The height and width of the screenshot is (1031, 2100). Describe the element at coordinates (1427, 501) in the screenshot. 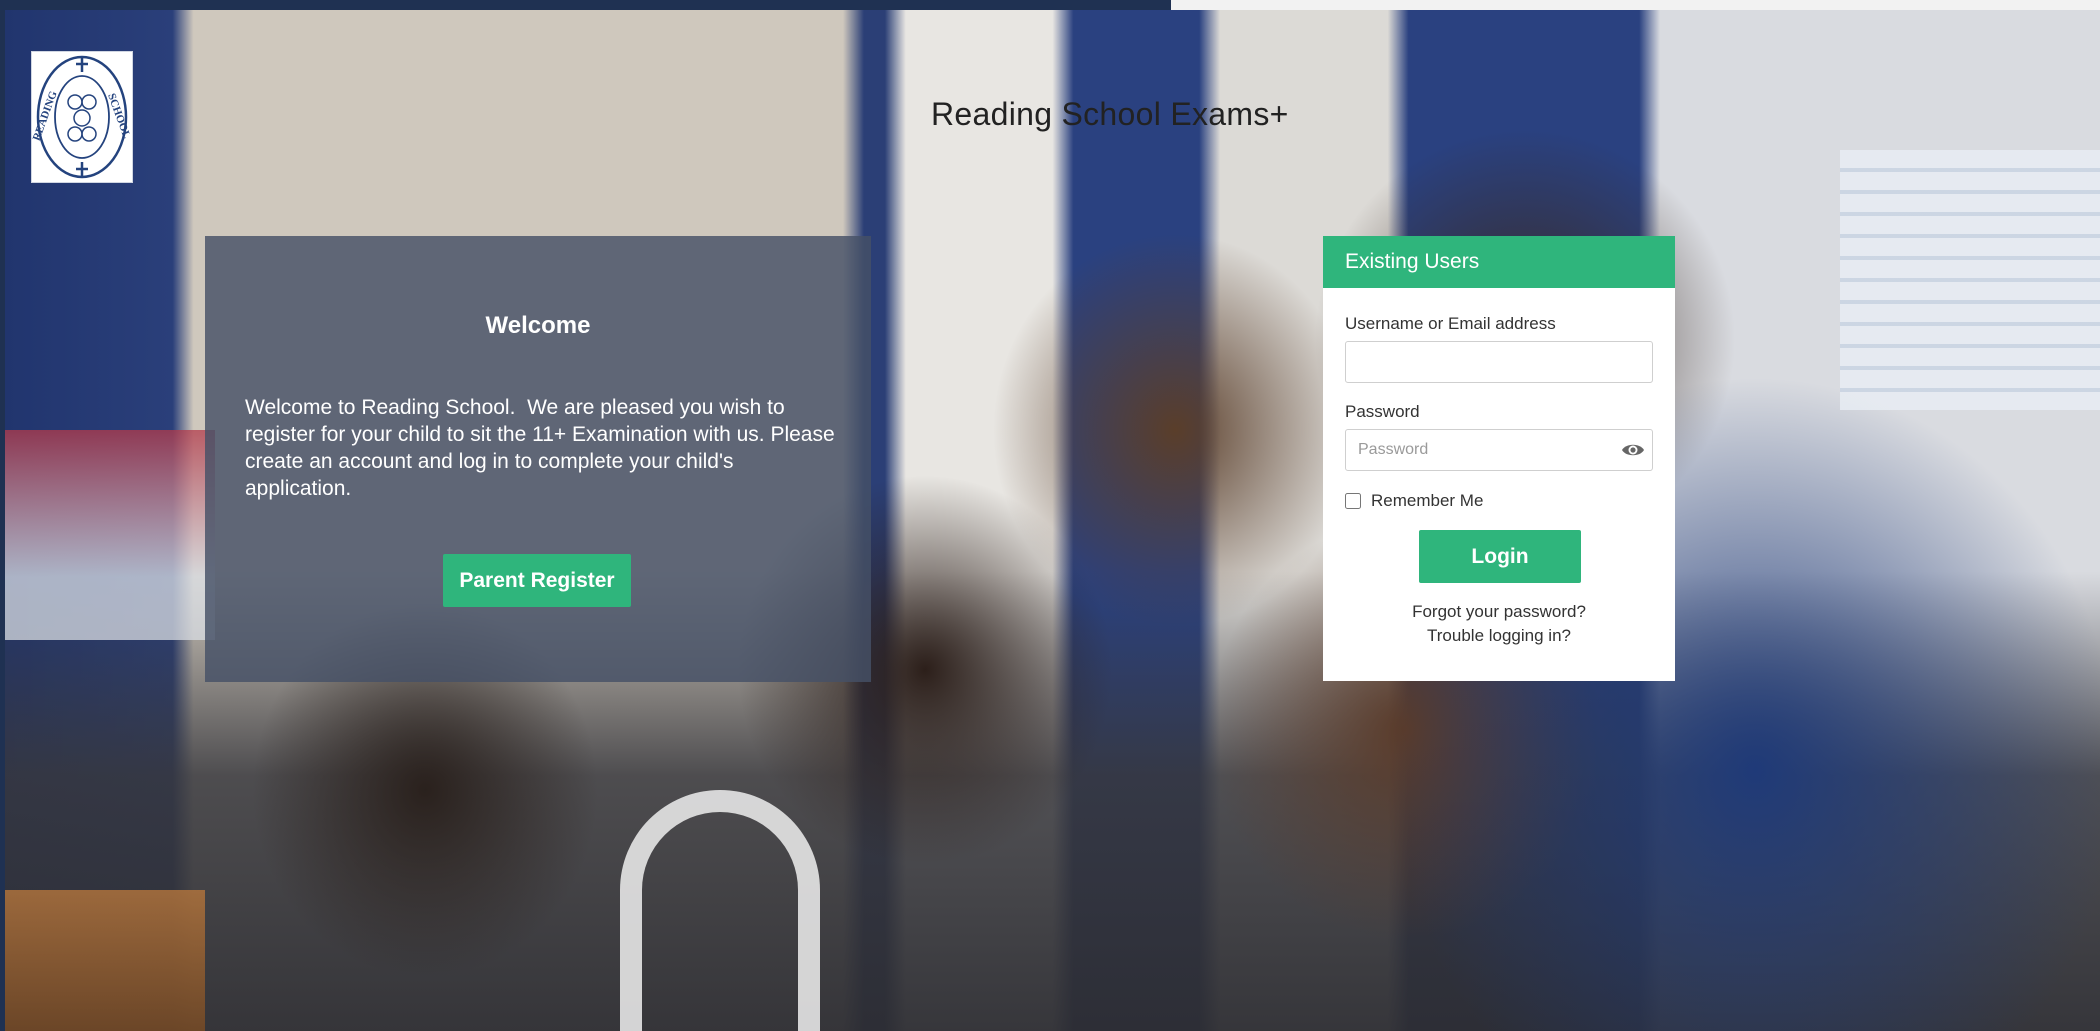

I see `remember-me-label: Remember Me` at that location.